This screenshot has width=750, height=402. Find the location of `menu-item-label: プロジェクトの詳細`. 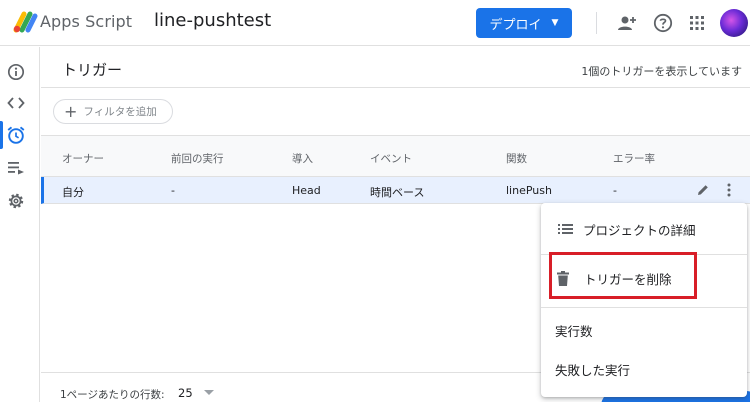

menu-item-label: プロジェクトの詳細 is located at coordinates (639, 230).